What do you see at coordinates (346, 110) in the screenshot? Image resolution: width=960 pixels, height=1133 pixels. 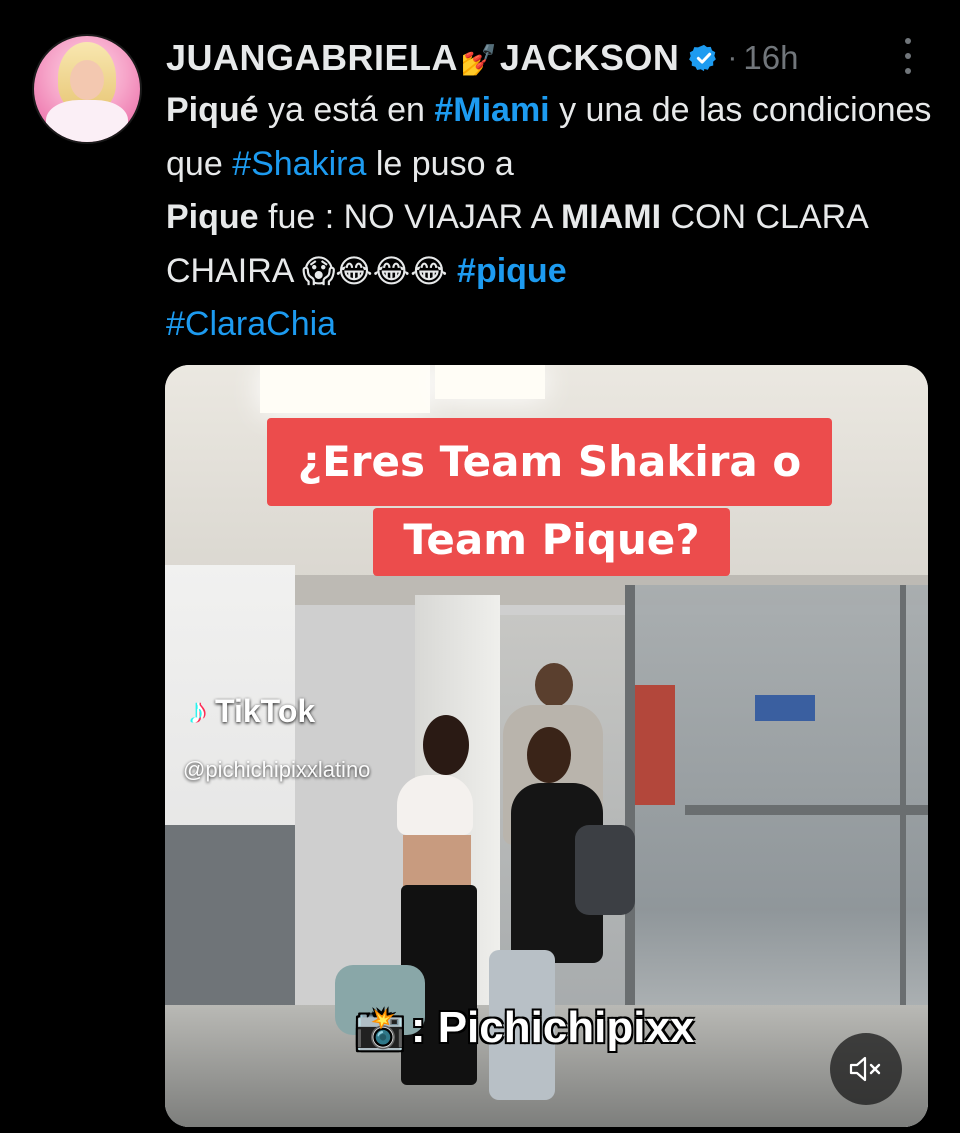 I see `text-span: ya está en` at bounding box center [346, 110].